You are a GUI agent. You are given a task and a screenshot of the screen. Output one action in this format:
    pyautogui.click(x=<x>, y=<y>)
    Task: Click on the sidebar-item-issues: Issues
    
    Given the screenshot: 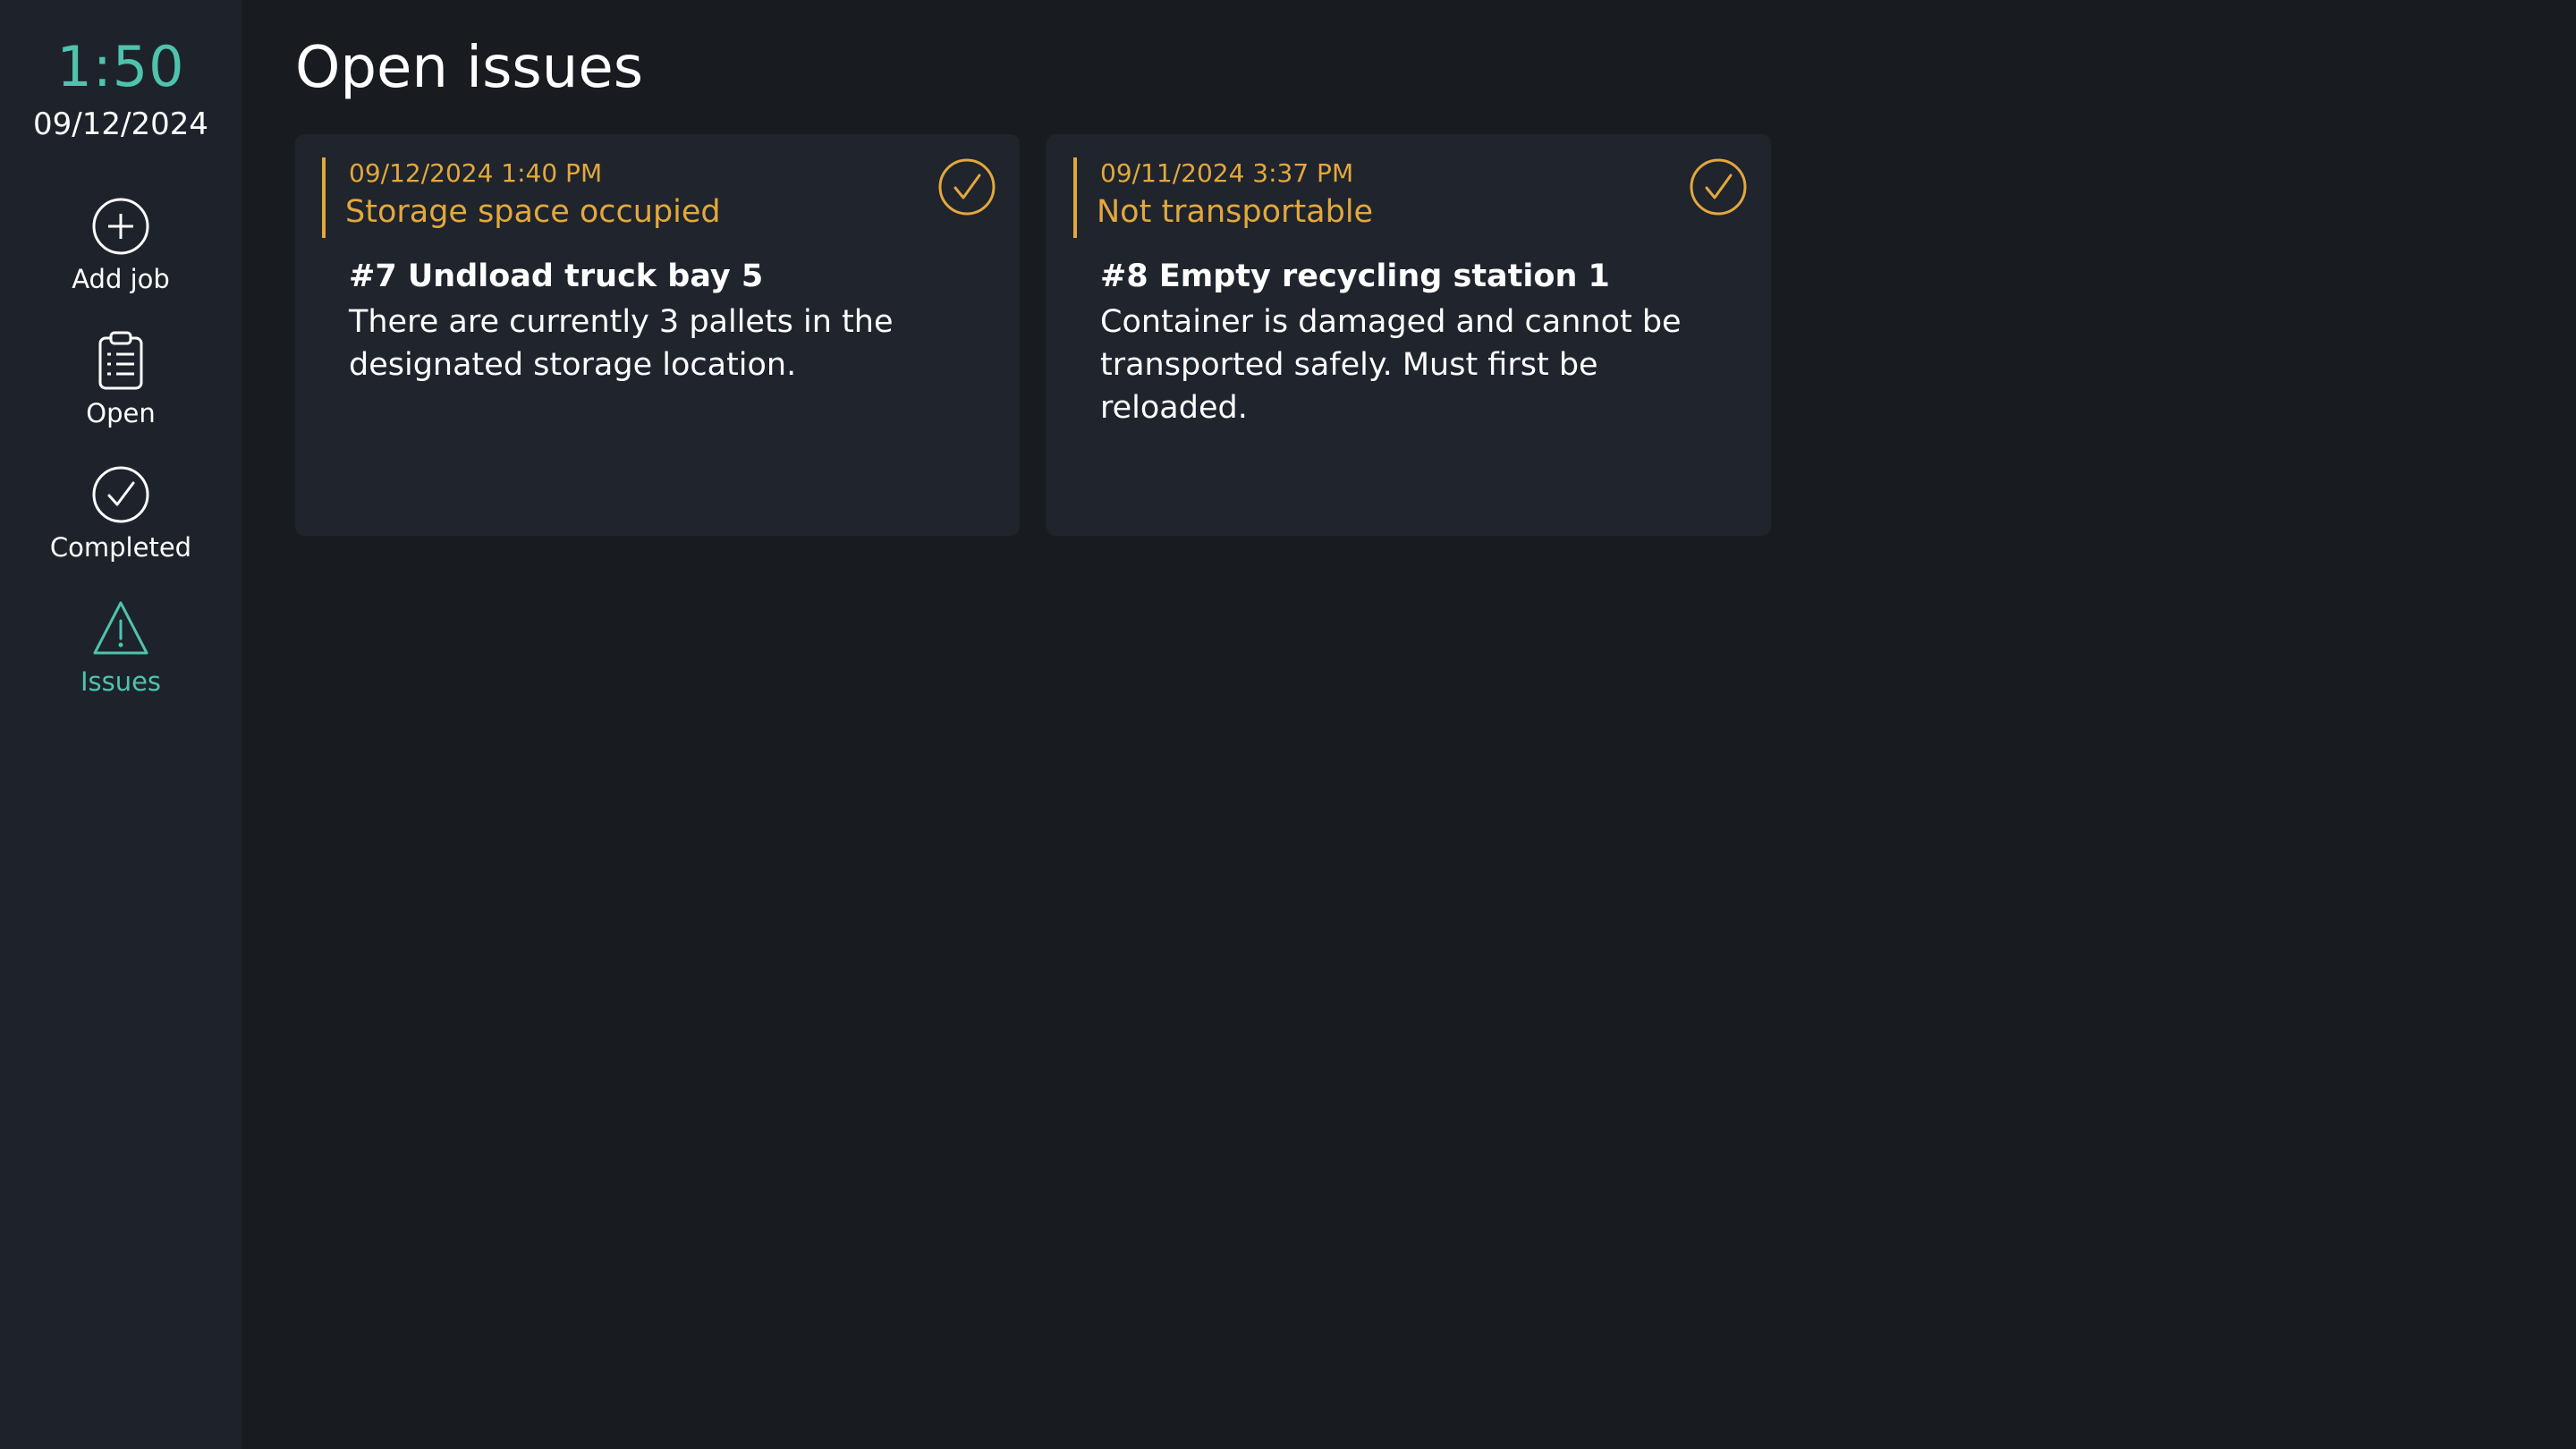 What is the action you would take?
    pyautogui.click(x=121, y=664)
    